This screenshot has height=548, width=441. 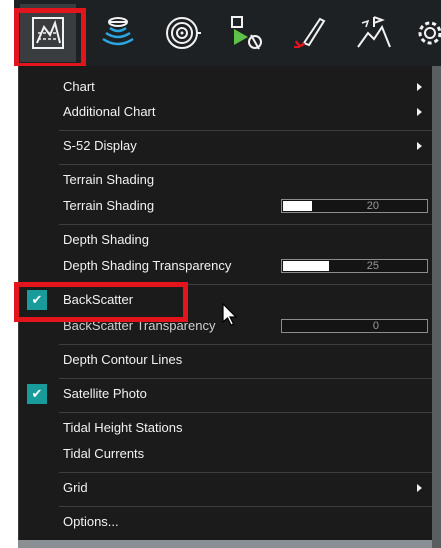 What do you see at coordinates (225, 87) in the screenshot?
I see `menu-item-chart: Chart` at bounding box center [225, 87].